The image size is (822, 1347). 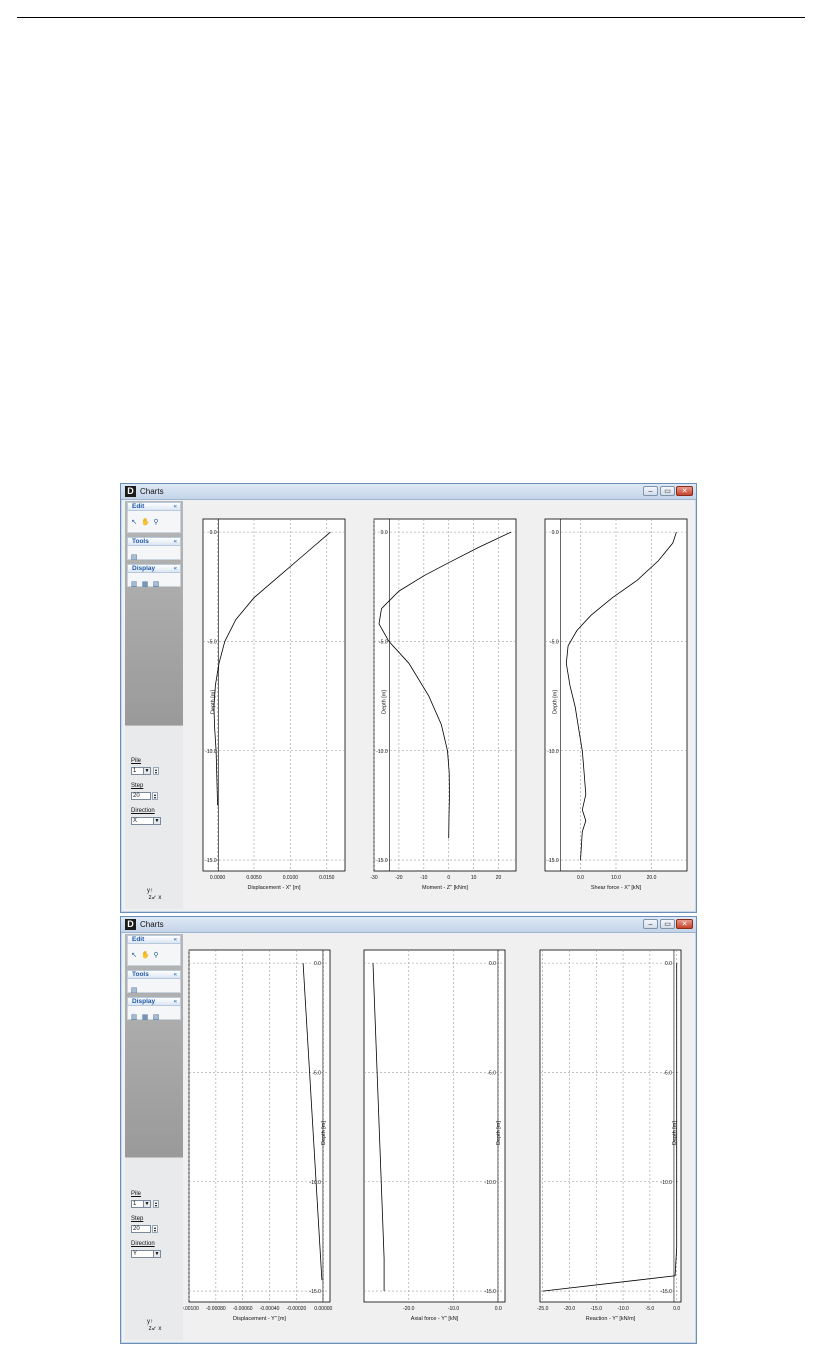 What do you see at coordinates (570, 1309) in the screenshot?
I see `x-tick-label: -20.0` at bounding box center [570, 1309].